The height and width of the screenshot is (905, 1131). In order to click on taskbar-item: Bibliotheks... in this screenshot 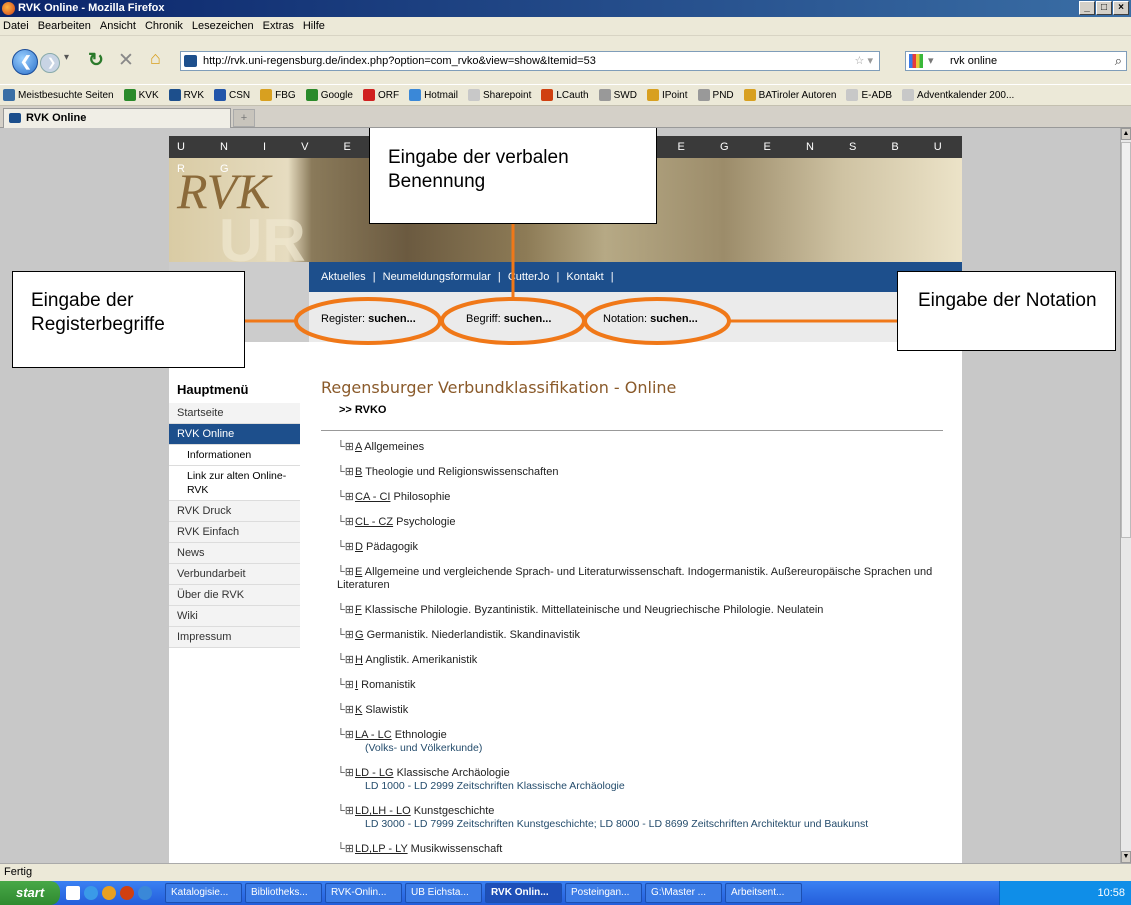, I will do `click(283, 893)`.